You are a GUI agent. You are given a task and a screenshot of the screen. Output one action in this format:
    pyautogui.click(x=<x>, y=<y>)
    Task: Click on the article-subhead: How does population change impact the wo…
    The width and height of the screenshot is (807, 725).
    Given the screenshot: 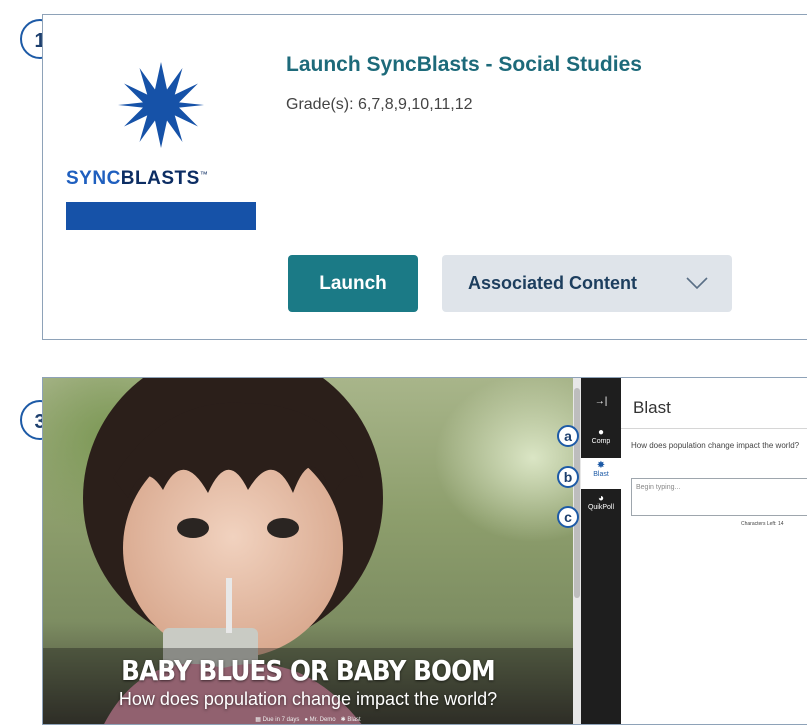 What is the action you would take?
    pyautogui.click(x=308, y=699)
    